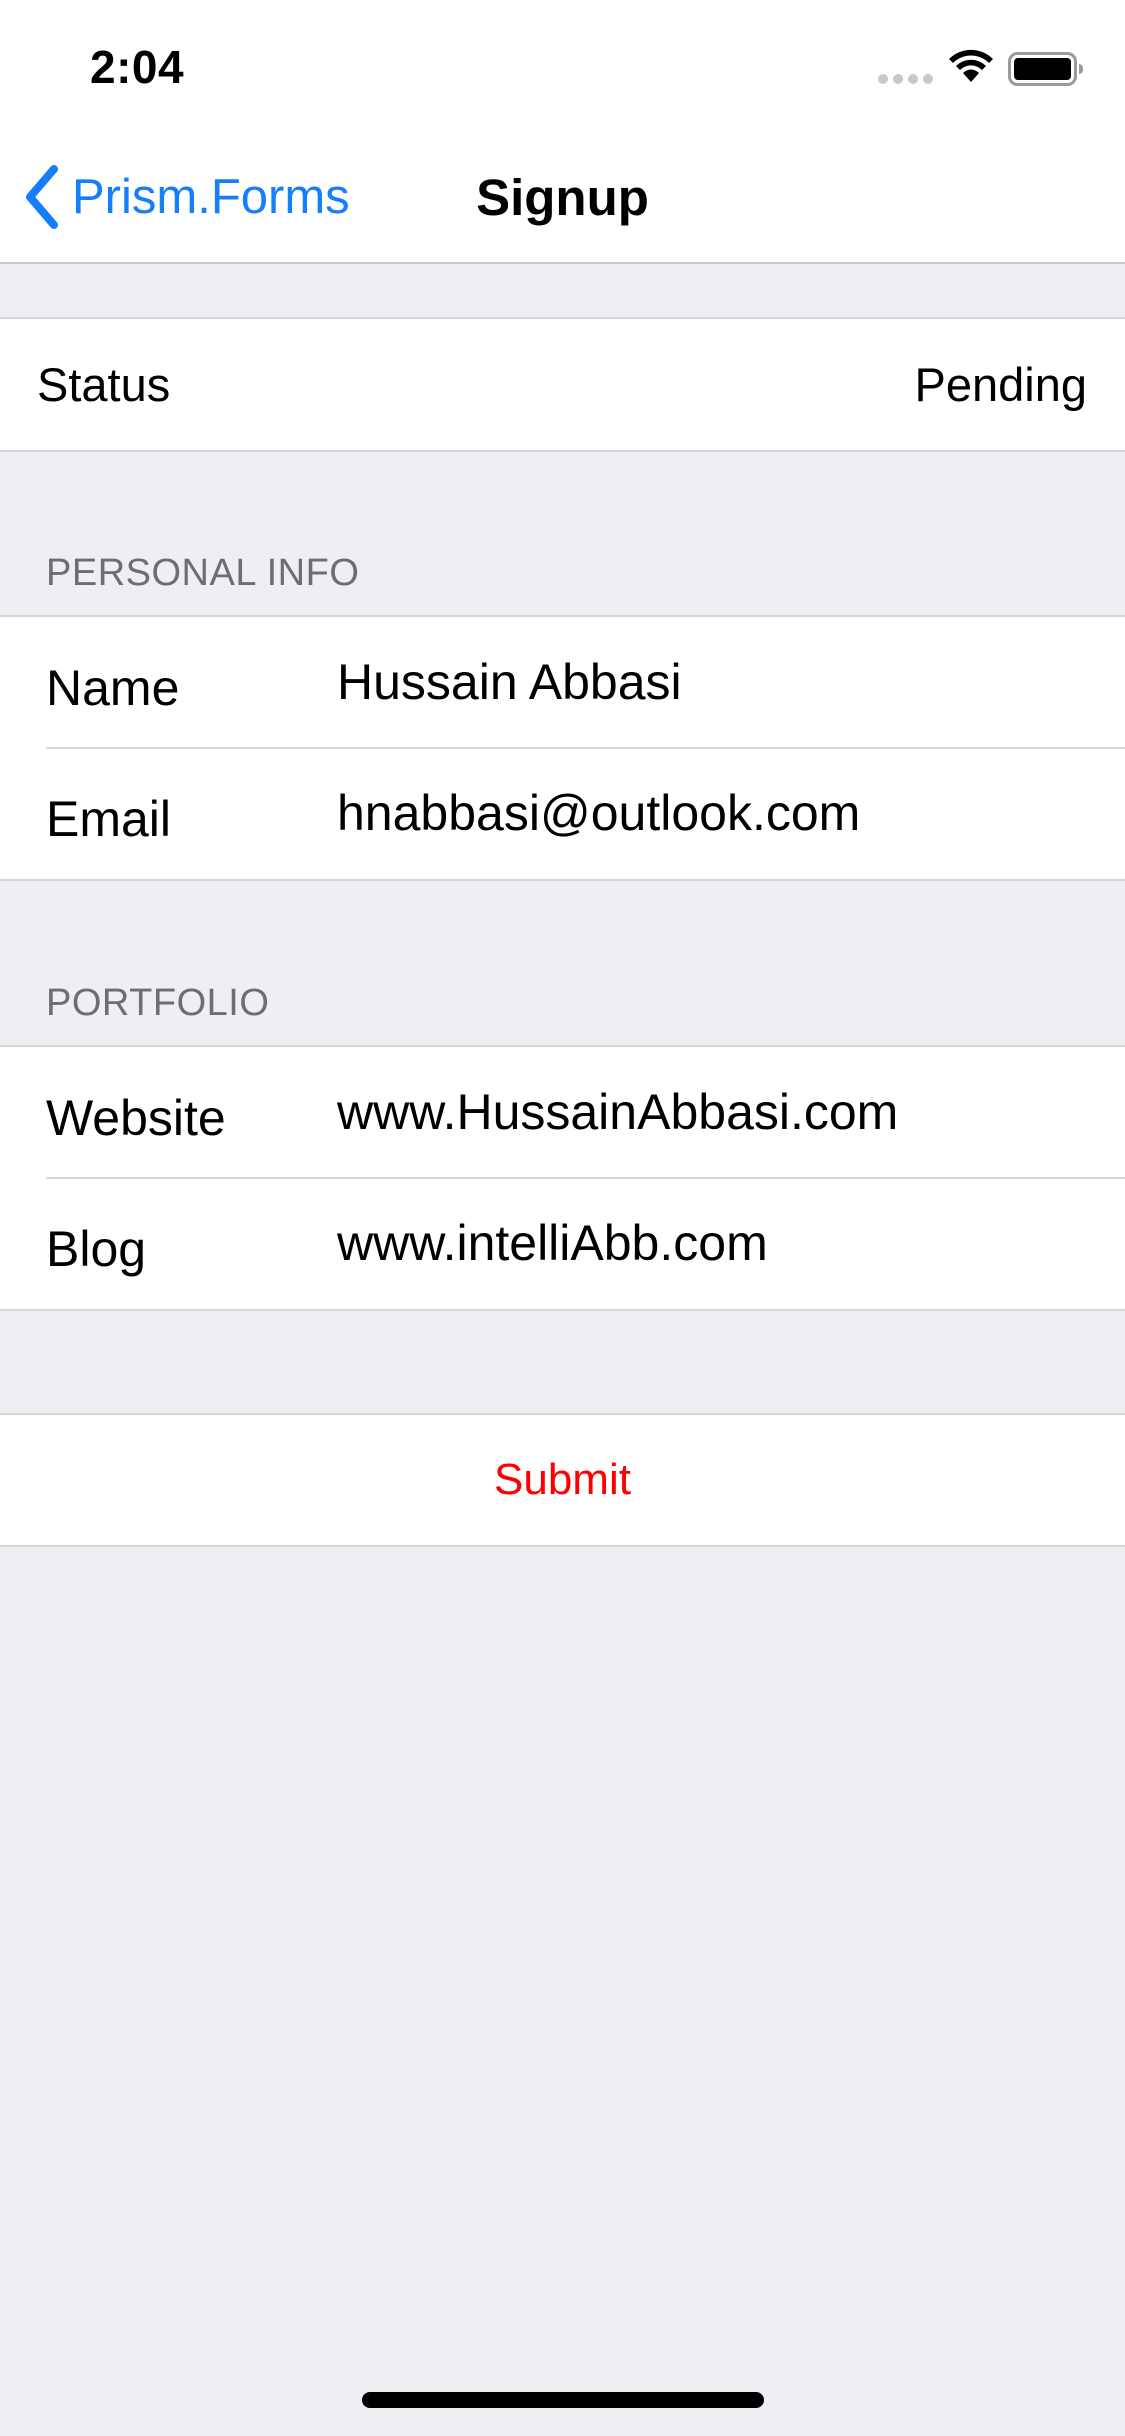 This screenshot has height=2436, width=1125. I want to click on email-field: hnabbasi@outlook.com, so click(598, 813).